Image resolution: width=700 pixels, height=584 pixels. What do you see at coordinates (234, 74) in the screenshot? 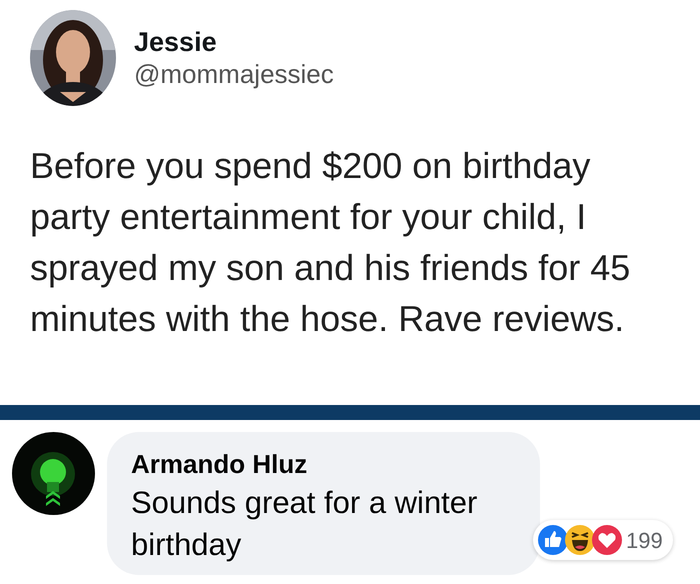
I see `author-handle: @mommajessiec` at bounding box center [234, 74].